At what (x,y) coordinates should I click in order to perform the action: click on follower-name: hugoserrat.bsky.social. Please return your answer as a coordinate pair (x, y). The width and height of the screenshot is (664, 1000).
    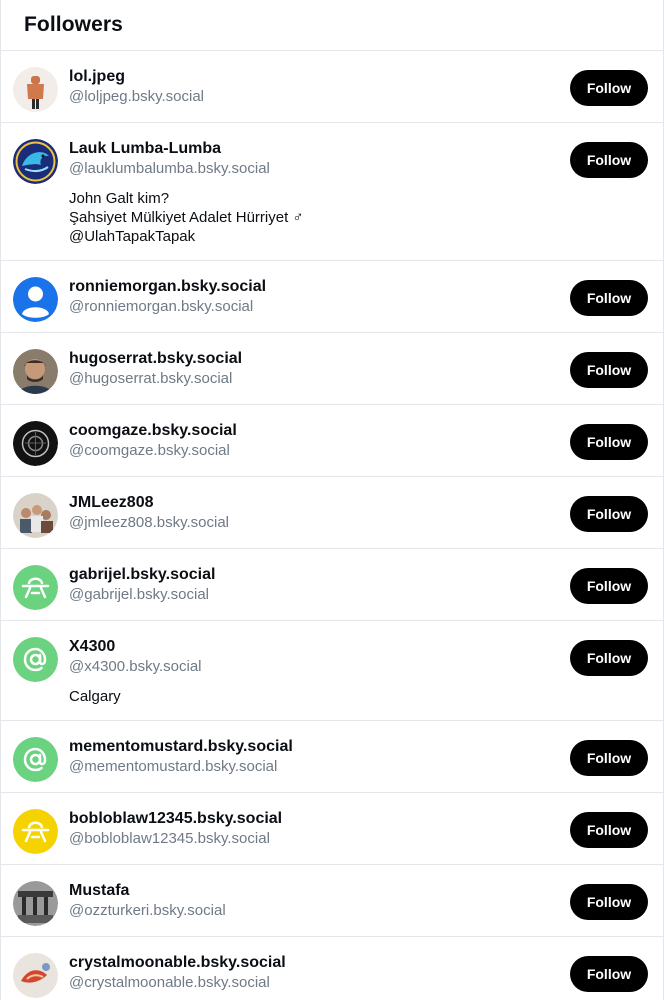
    Looking at the image, I should click on (358, 359).